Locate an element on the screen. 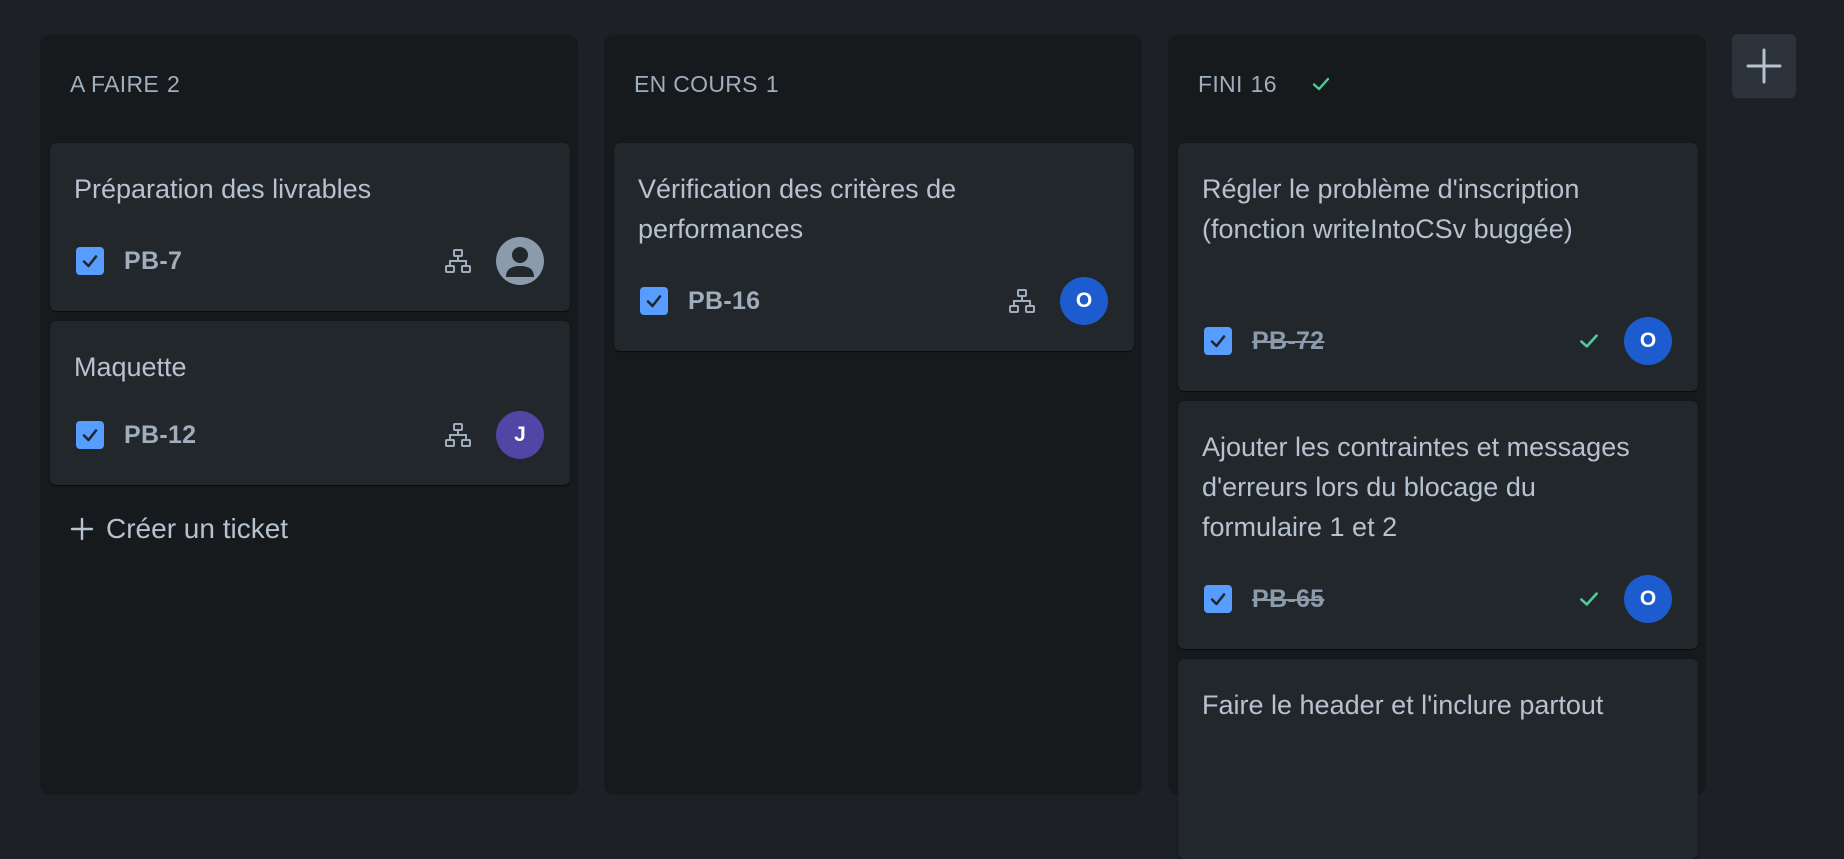  ticket-key: PB-16 is located at coordinates (724, 301).